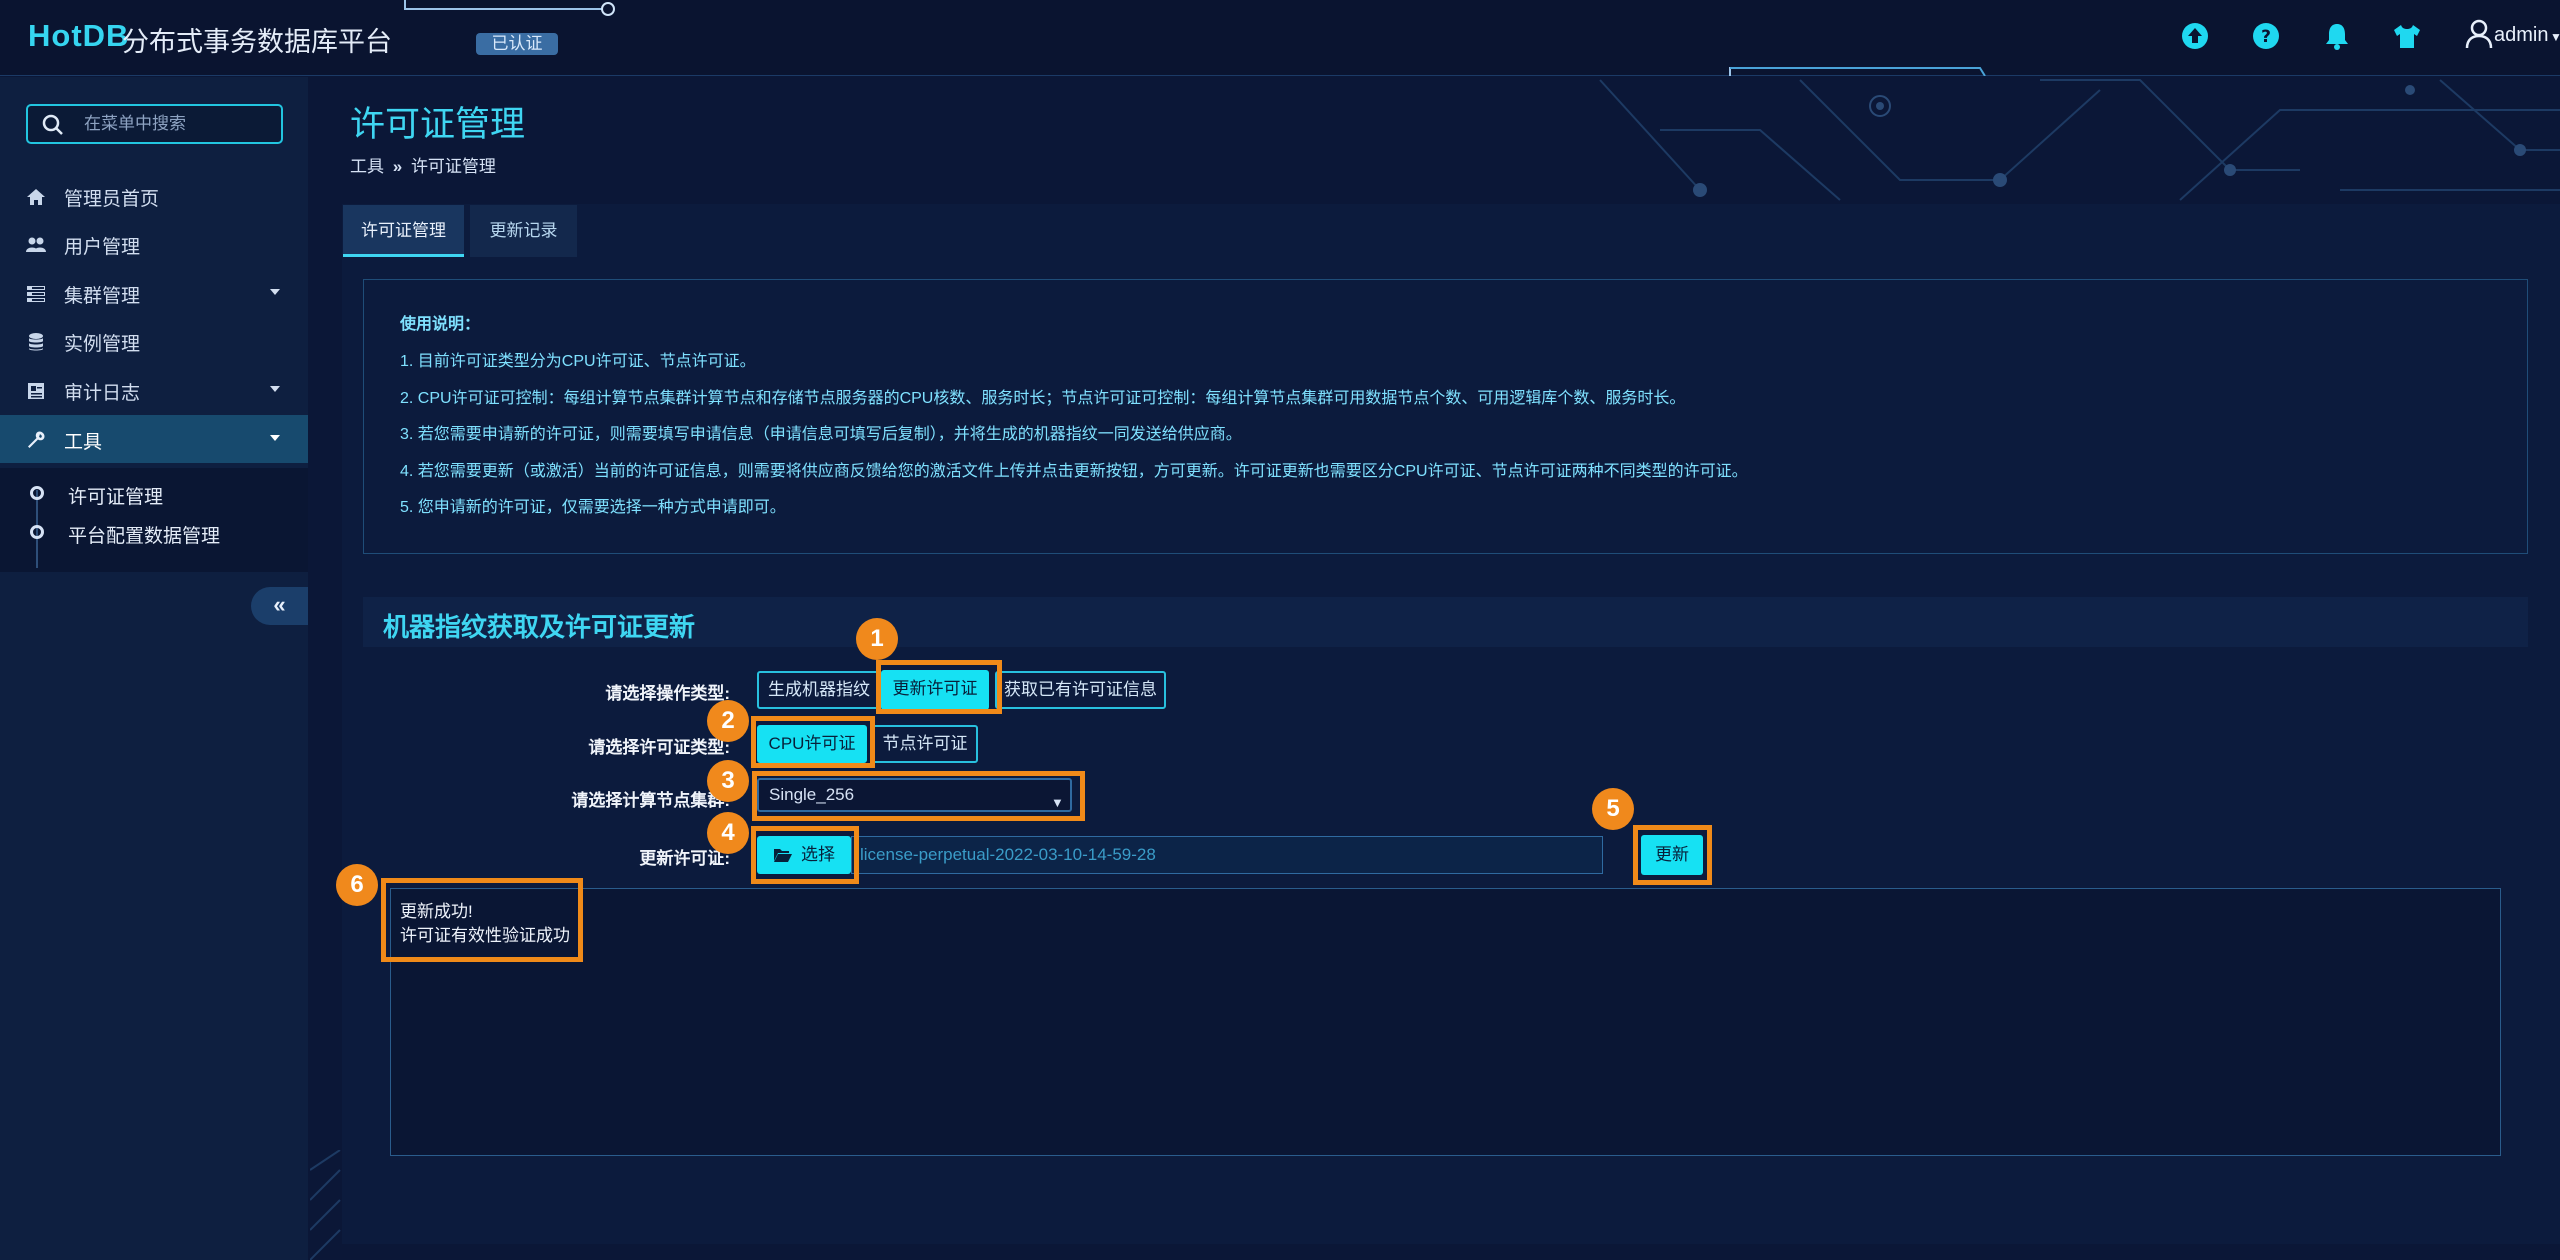 The image size is (2560, 1260). Describe the element at coordinates (257, 42) in the screenshot. I see `app-title: 分布式事务数据库平台` at that location.